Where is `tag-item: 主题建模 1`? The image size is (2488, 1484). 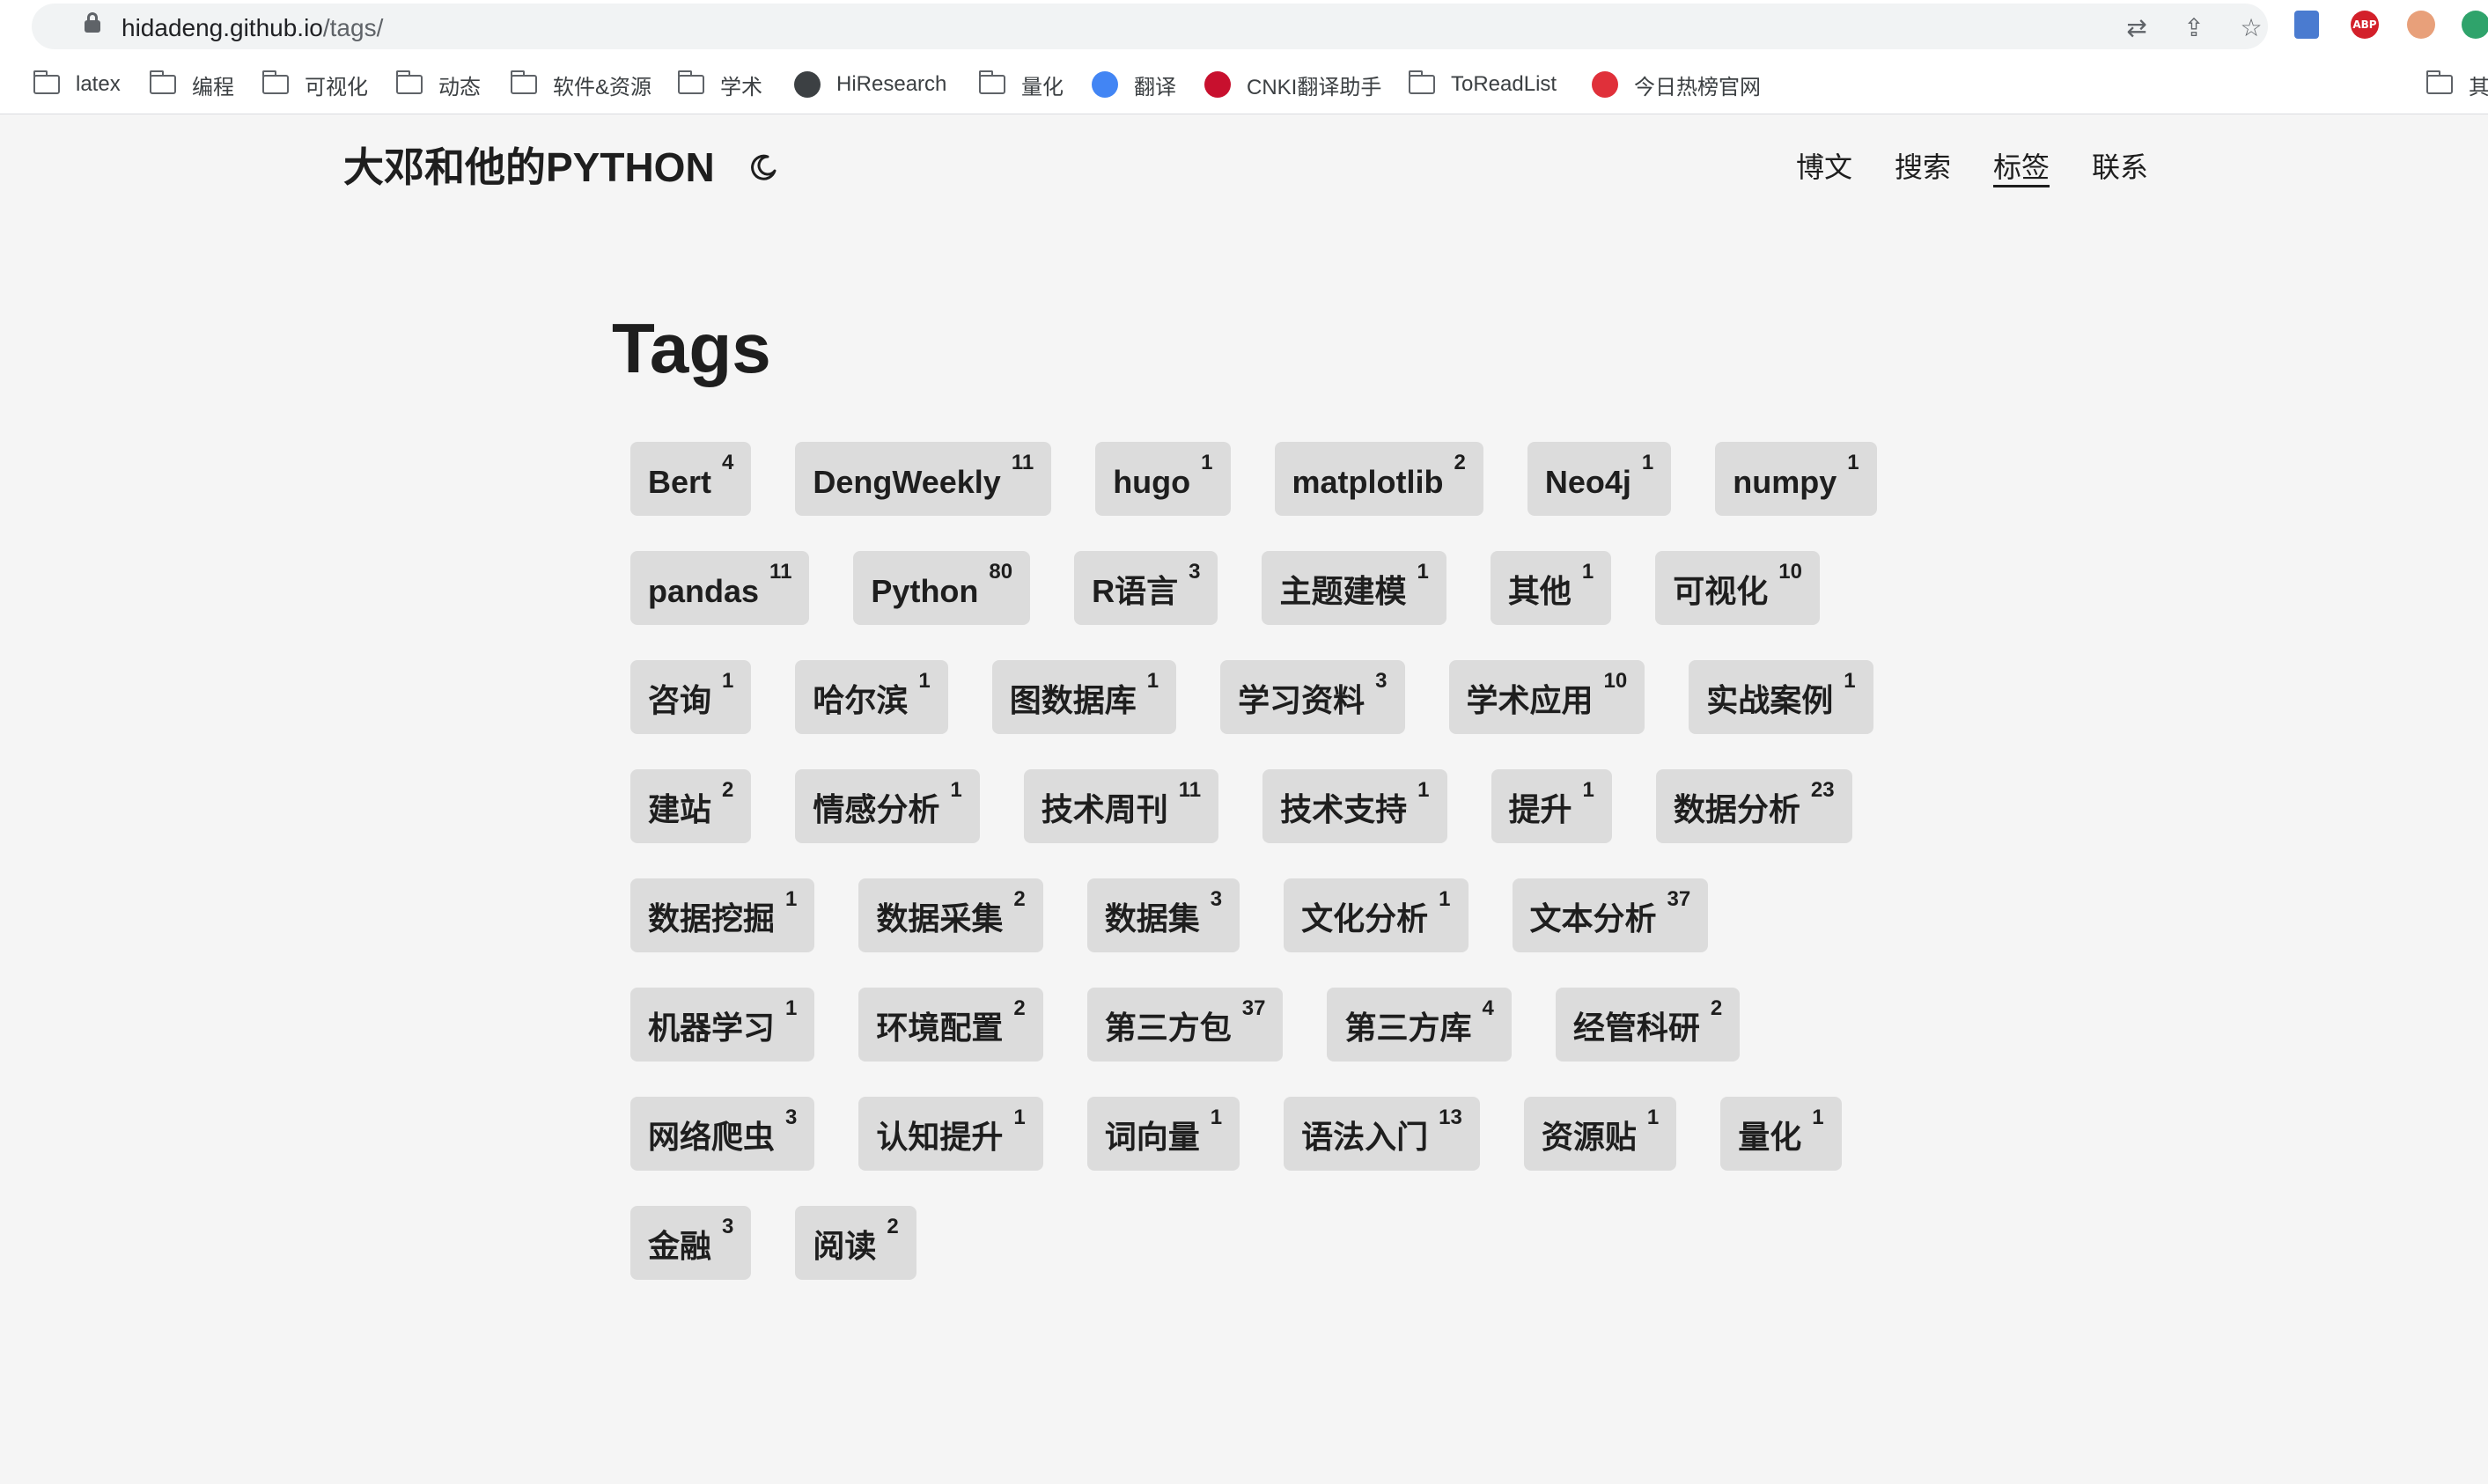
tag-item: 主题建模 1 is located at coordinates (1354, 588).